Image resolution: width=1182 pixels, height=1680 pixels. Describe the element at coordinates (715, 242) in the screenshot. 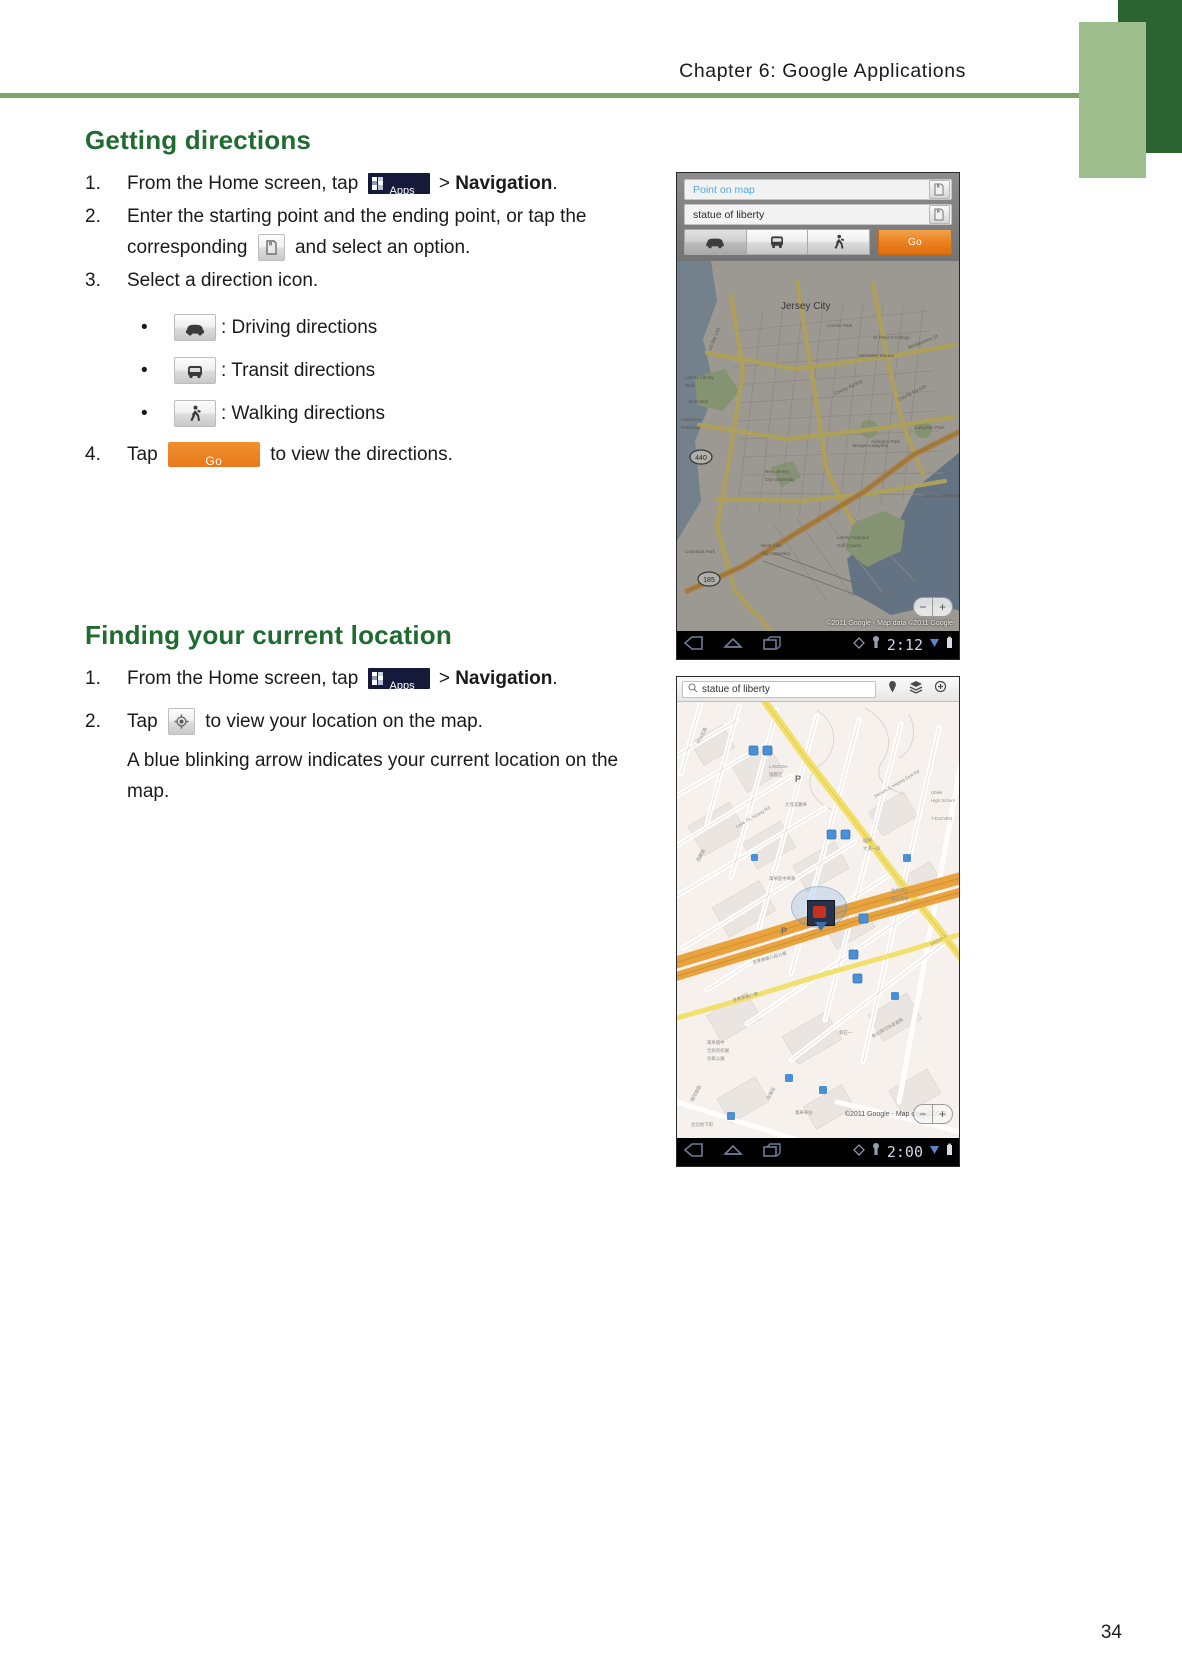

I see `driving-mode-button` at that location.